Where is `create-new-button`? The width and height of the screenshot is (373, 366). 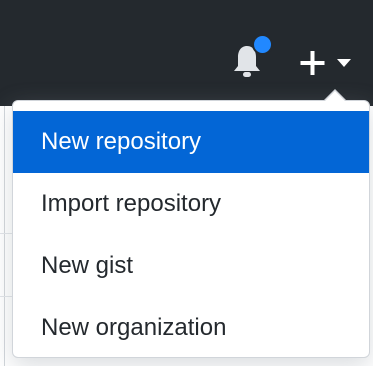
create-new-button is located at coordinates (328, 62).